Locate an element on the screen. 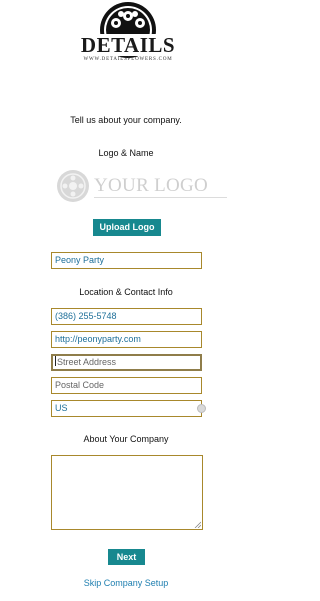 The width and height of the screenshot is (320, 601). resize-grip-icon is located at coordinates (197, 524).